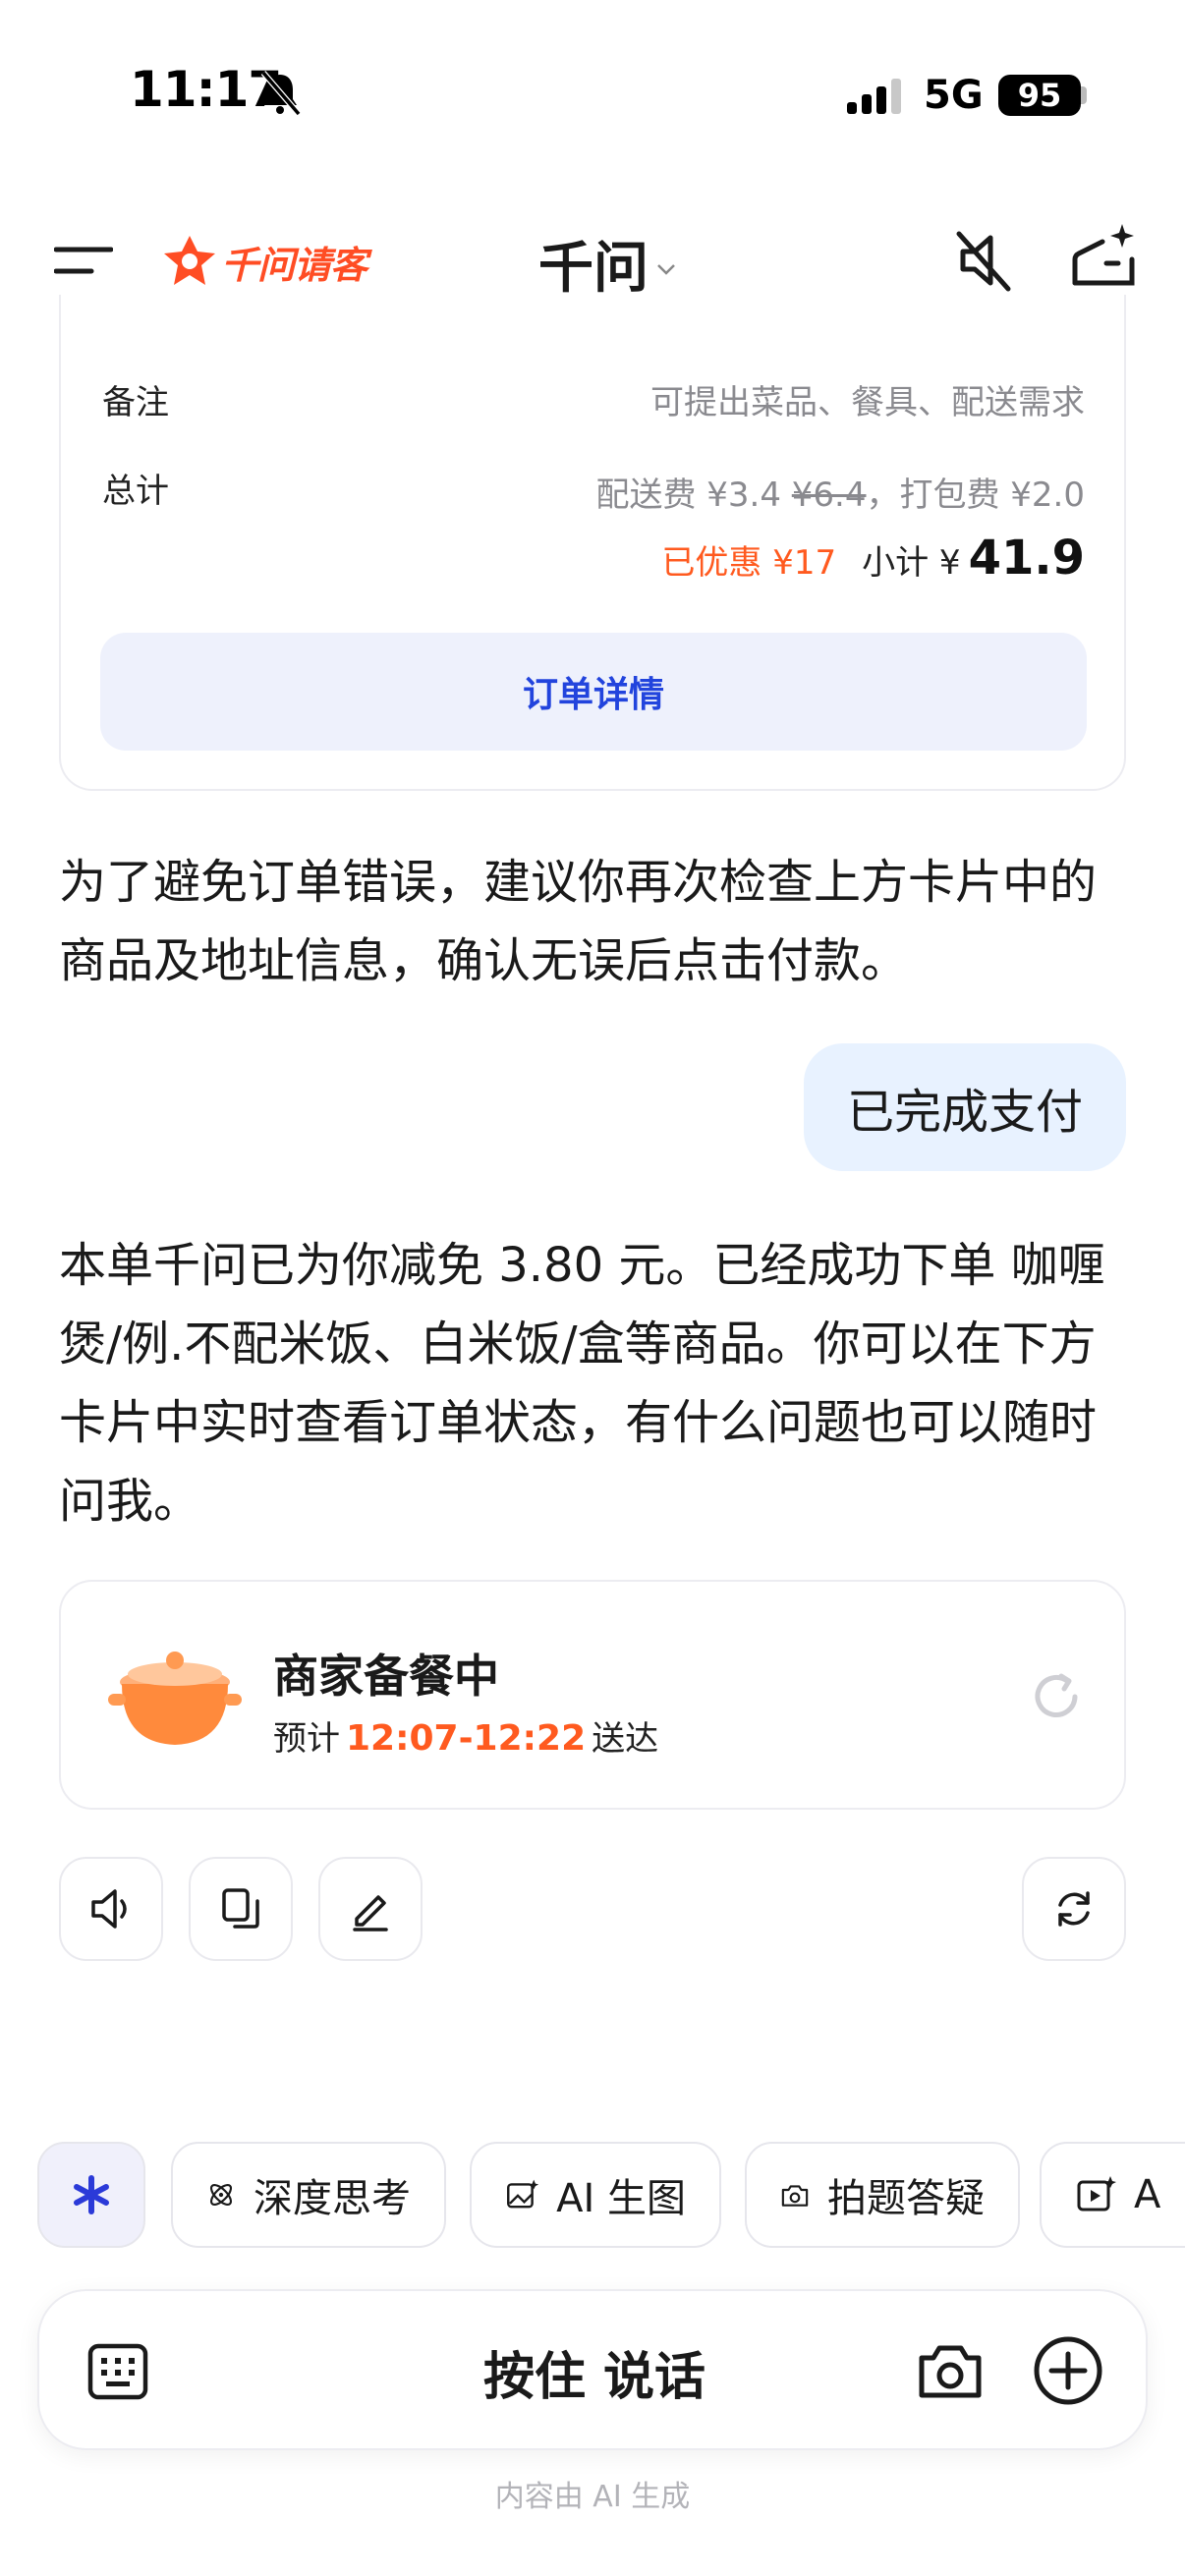  I want to click on speaker-icon, so click(109, 1909).